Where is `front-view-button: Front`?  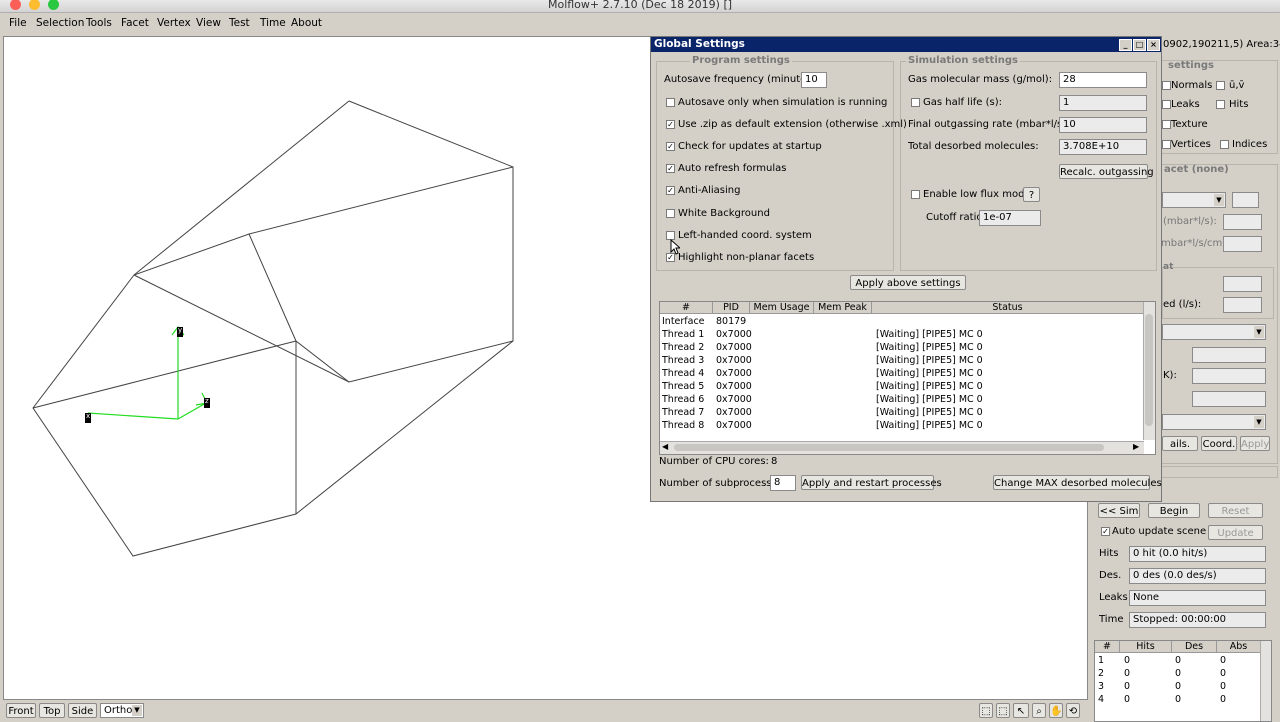 front-view-button: Front is located at coordinates (21, 710).